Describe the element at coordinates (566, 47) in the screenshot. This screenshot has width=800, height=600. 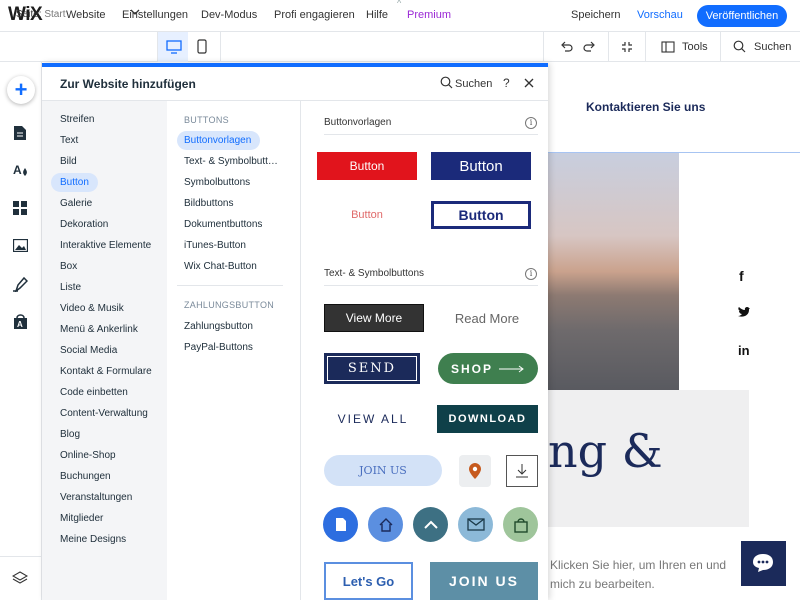
I see `undo-icon` at that location.